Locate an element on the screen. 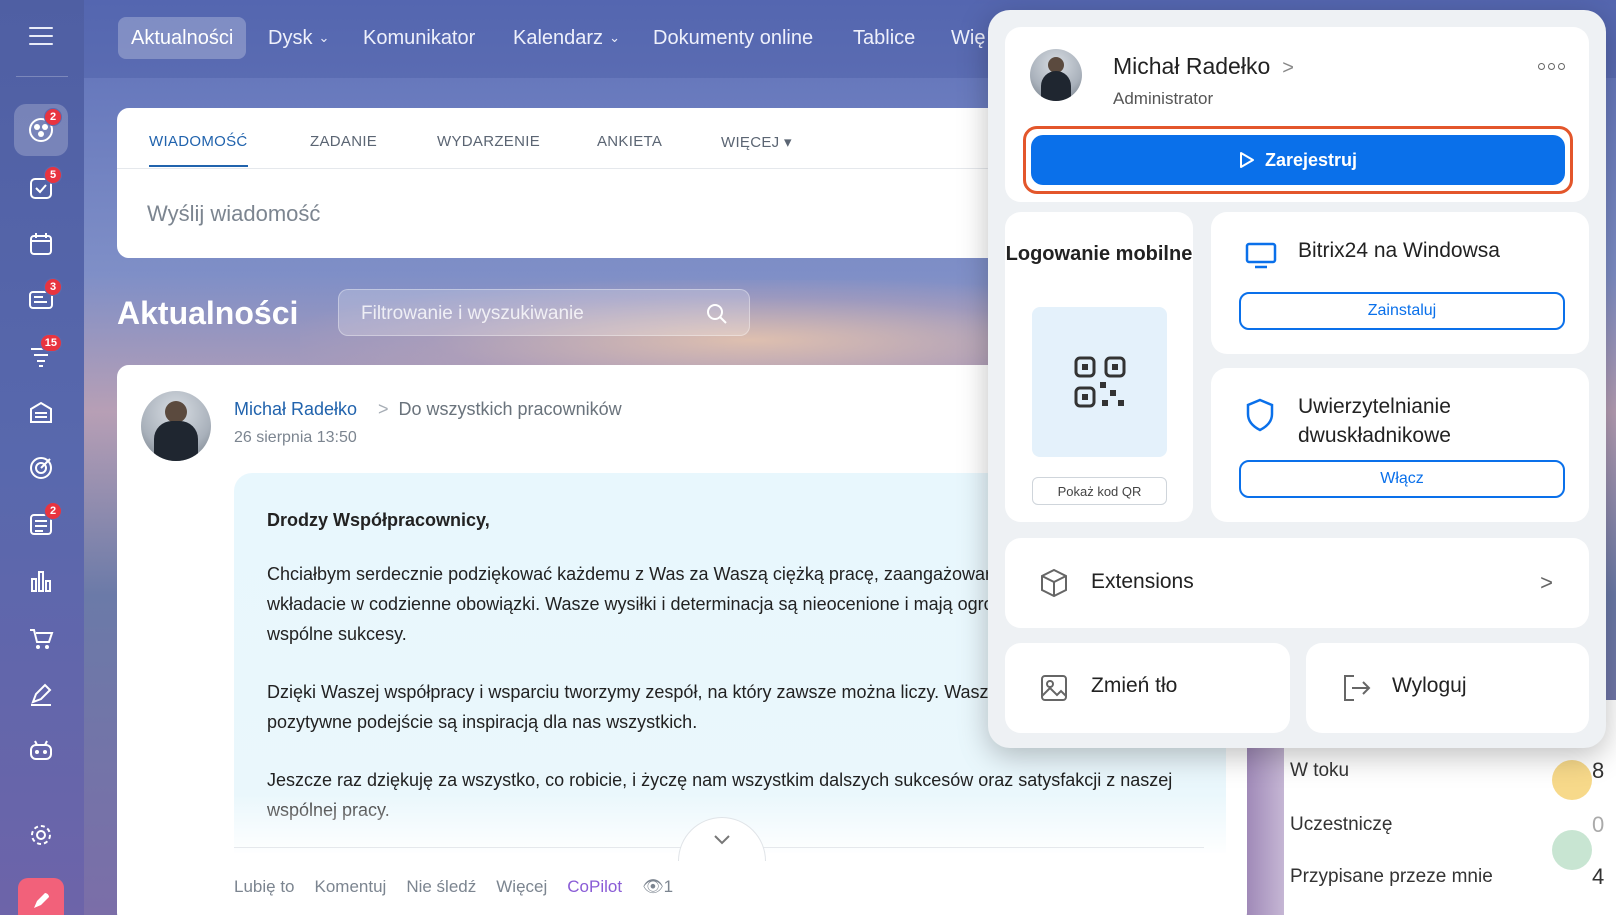 The height and width of the screenshot is (915, 1616). nav-label: Dokumenty online is located at coordinates (733, 37).